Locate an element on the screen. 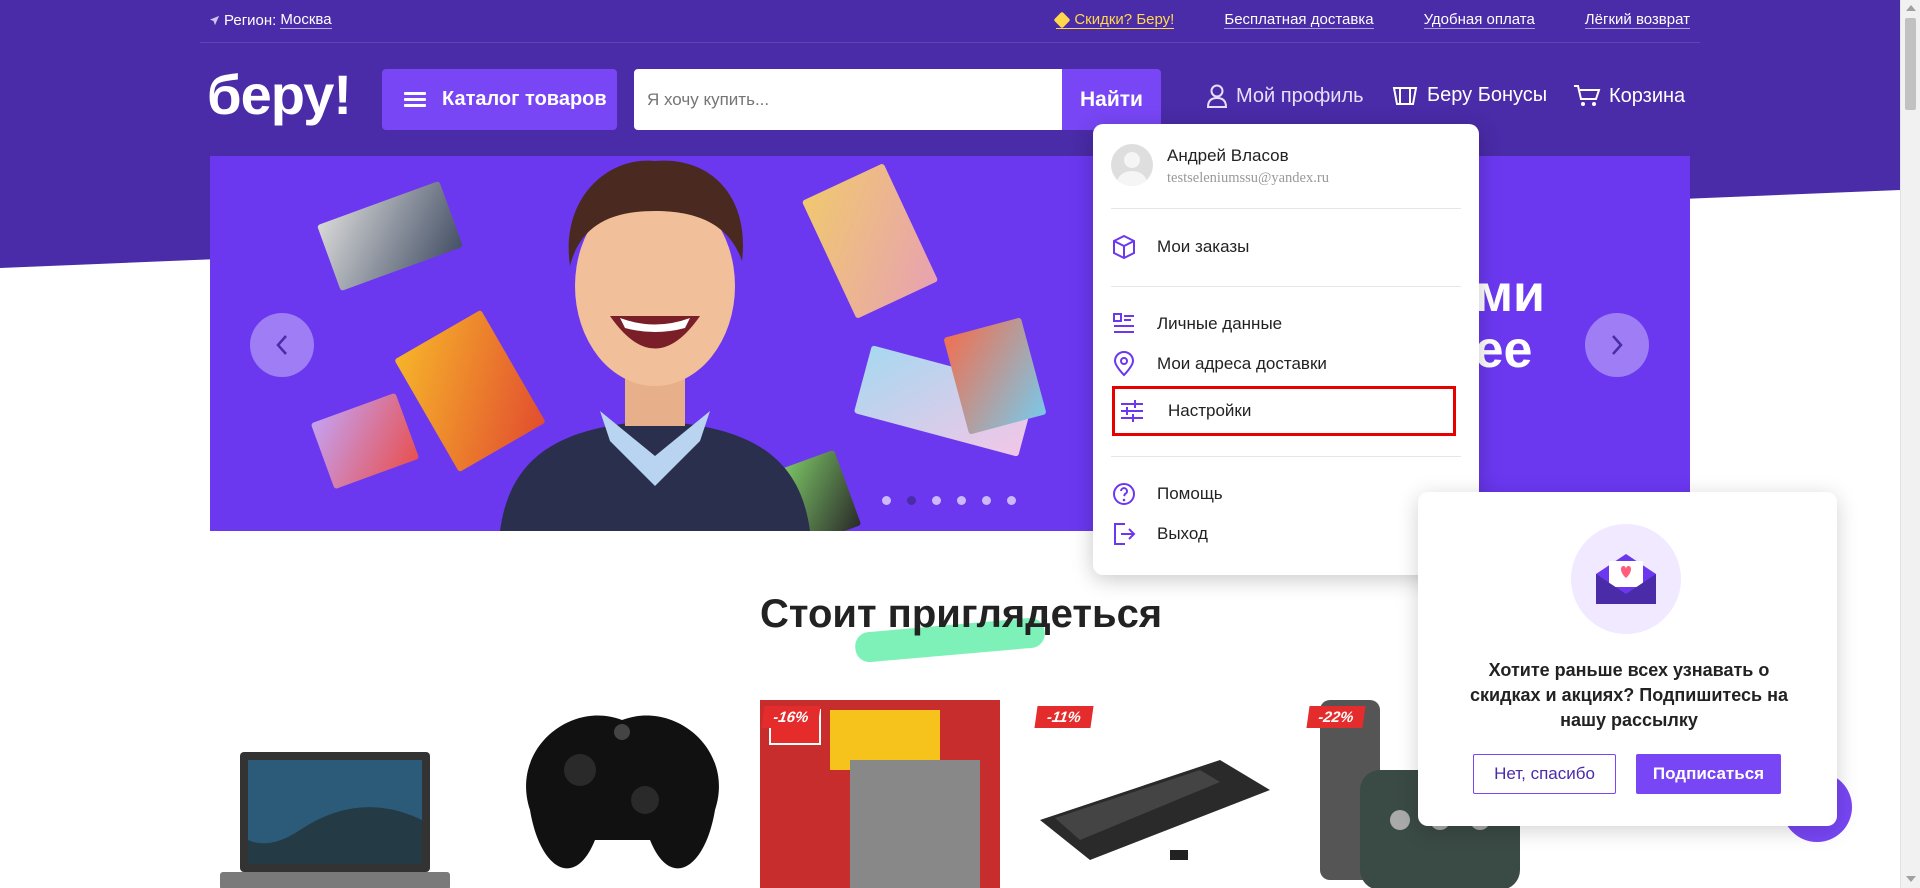 Image resolution: width=1920 pixels, height=888 pixels. catalog-button-label: Каталог товаров is located at coordinates (524, 99).